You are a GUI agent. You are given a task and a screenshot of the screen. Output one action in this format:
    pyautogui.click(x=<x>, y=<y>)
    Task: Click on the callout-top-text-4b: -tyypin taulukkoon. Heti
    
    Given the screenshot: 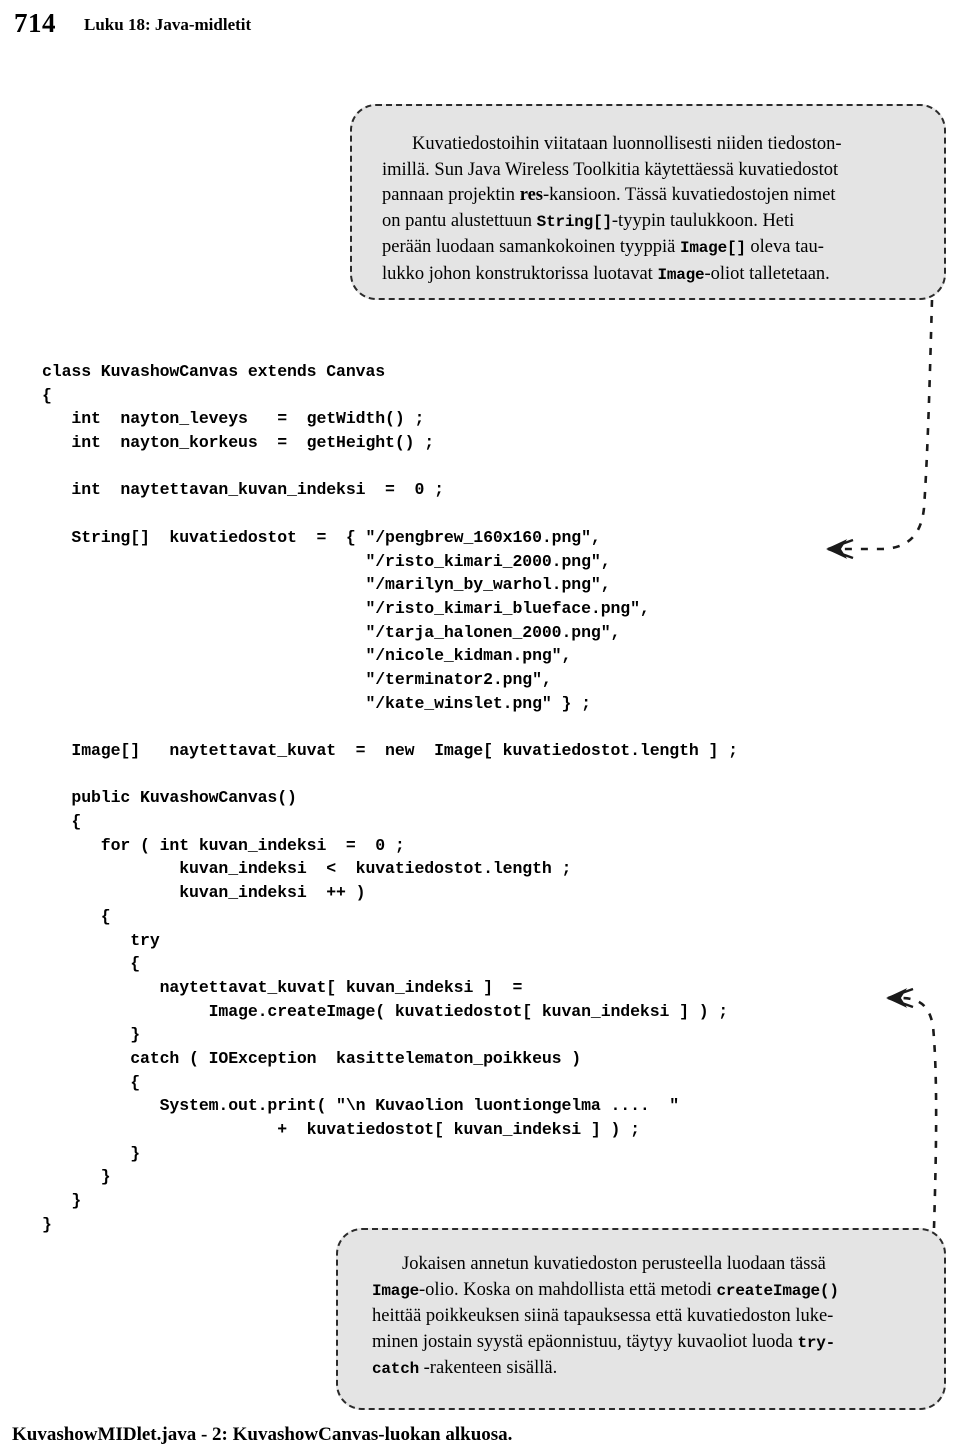 What is the action you would take?
    pyautogui.click(x=703, y=220)
    